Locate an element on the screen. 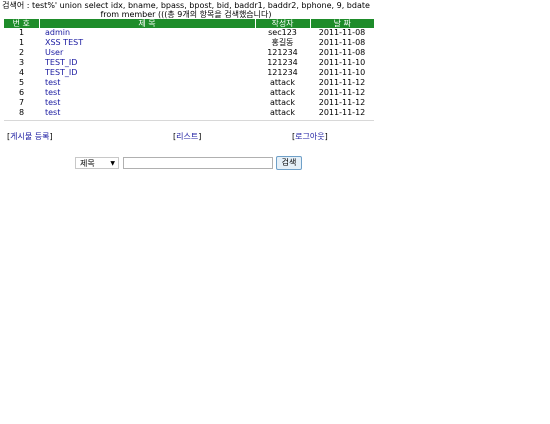 This screenshot has width=550, height=424. table-row: 5 test attack 2011-11-12 is located at coordinates (189, 83).